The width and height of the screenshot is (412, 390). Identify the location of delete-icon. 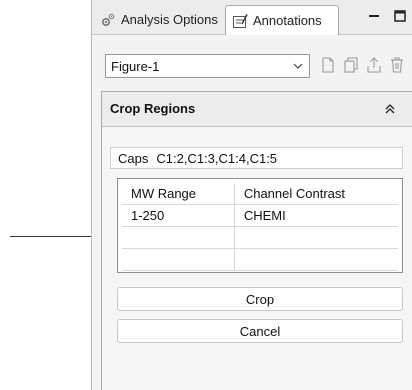
(397, 65).